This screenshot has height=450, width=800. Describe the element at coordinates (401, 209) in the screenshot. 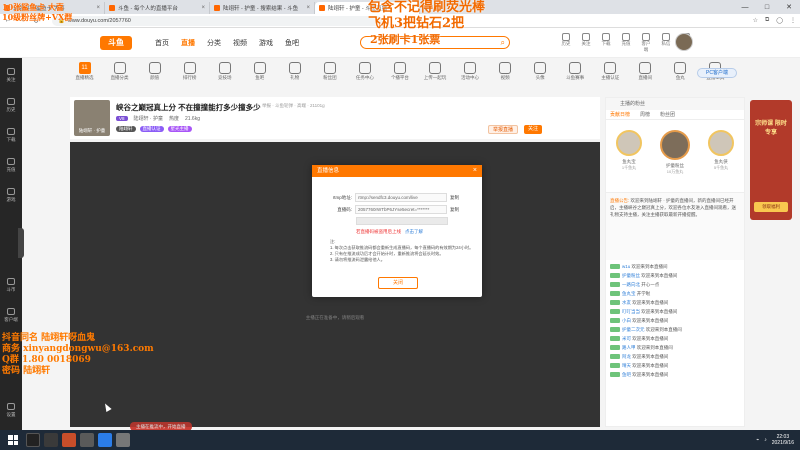

I see `stream-key-field: 2057760rWTbP6JYse5ecret=*******` at that location.